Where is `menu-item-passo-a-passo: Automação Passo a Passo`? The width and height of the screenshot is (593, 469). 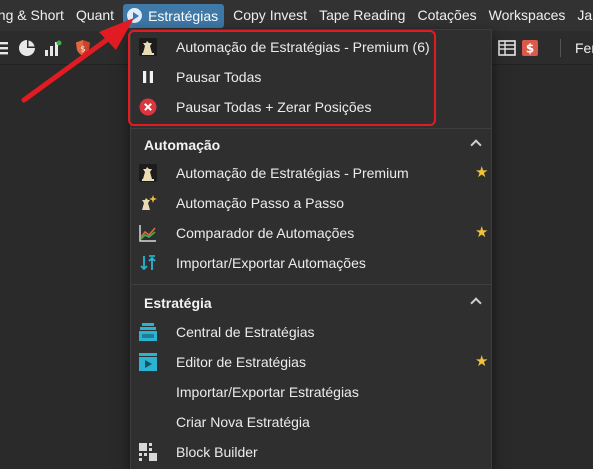 menu-item-passo-a-passo: Automação Passo a Passo is located at coordinates (311, 203).